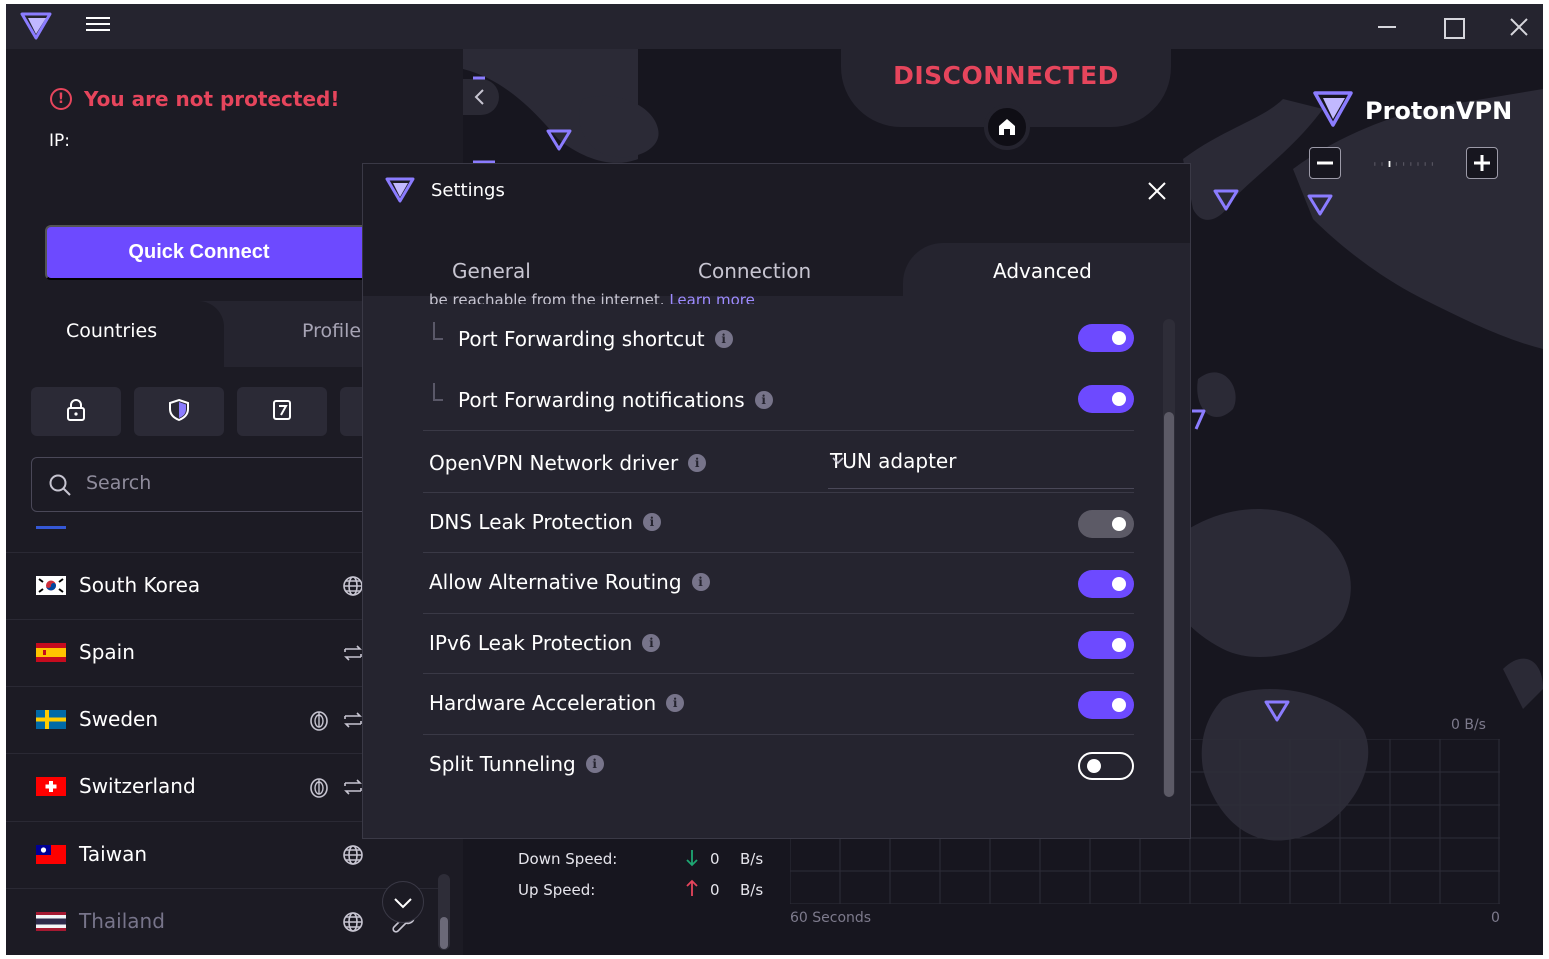  I want to click on setting-label: Hardware Acceleration i, so click(557, 703).